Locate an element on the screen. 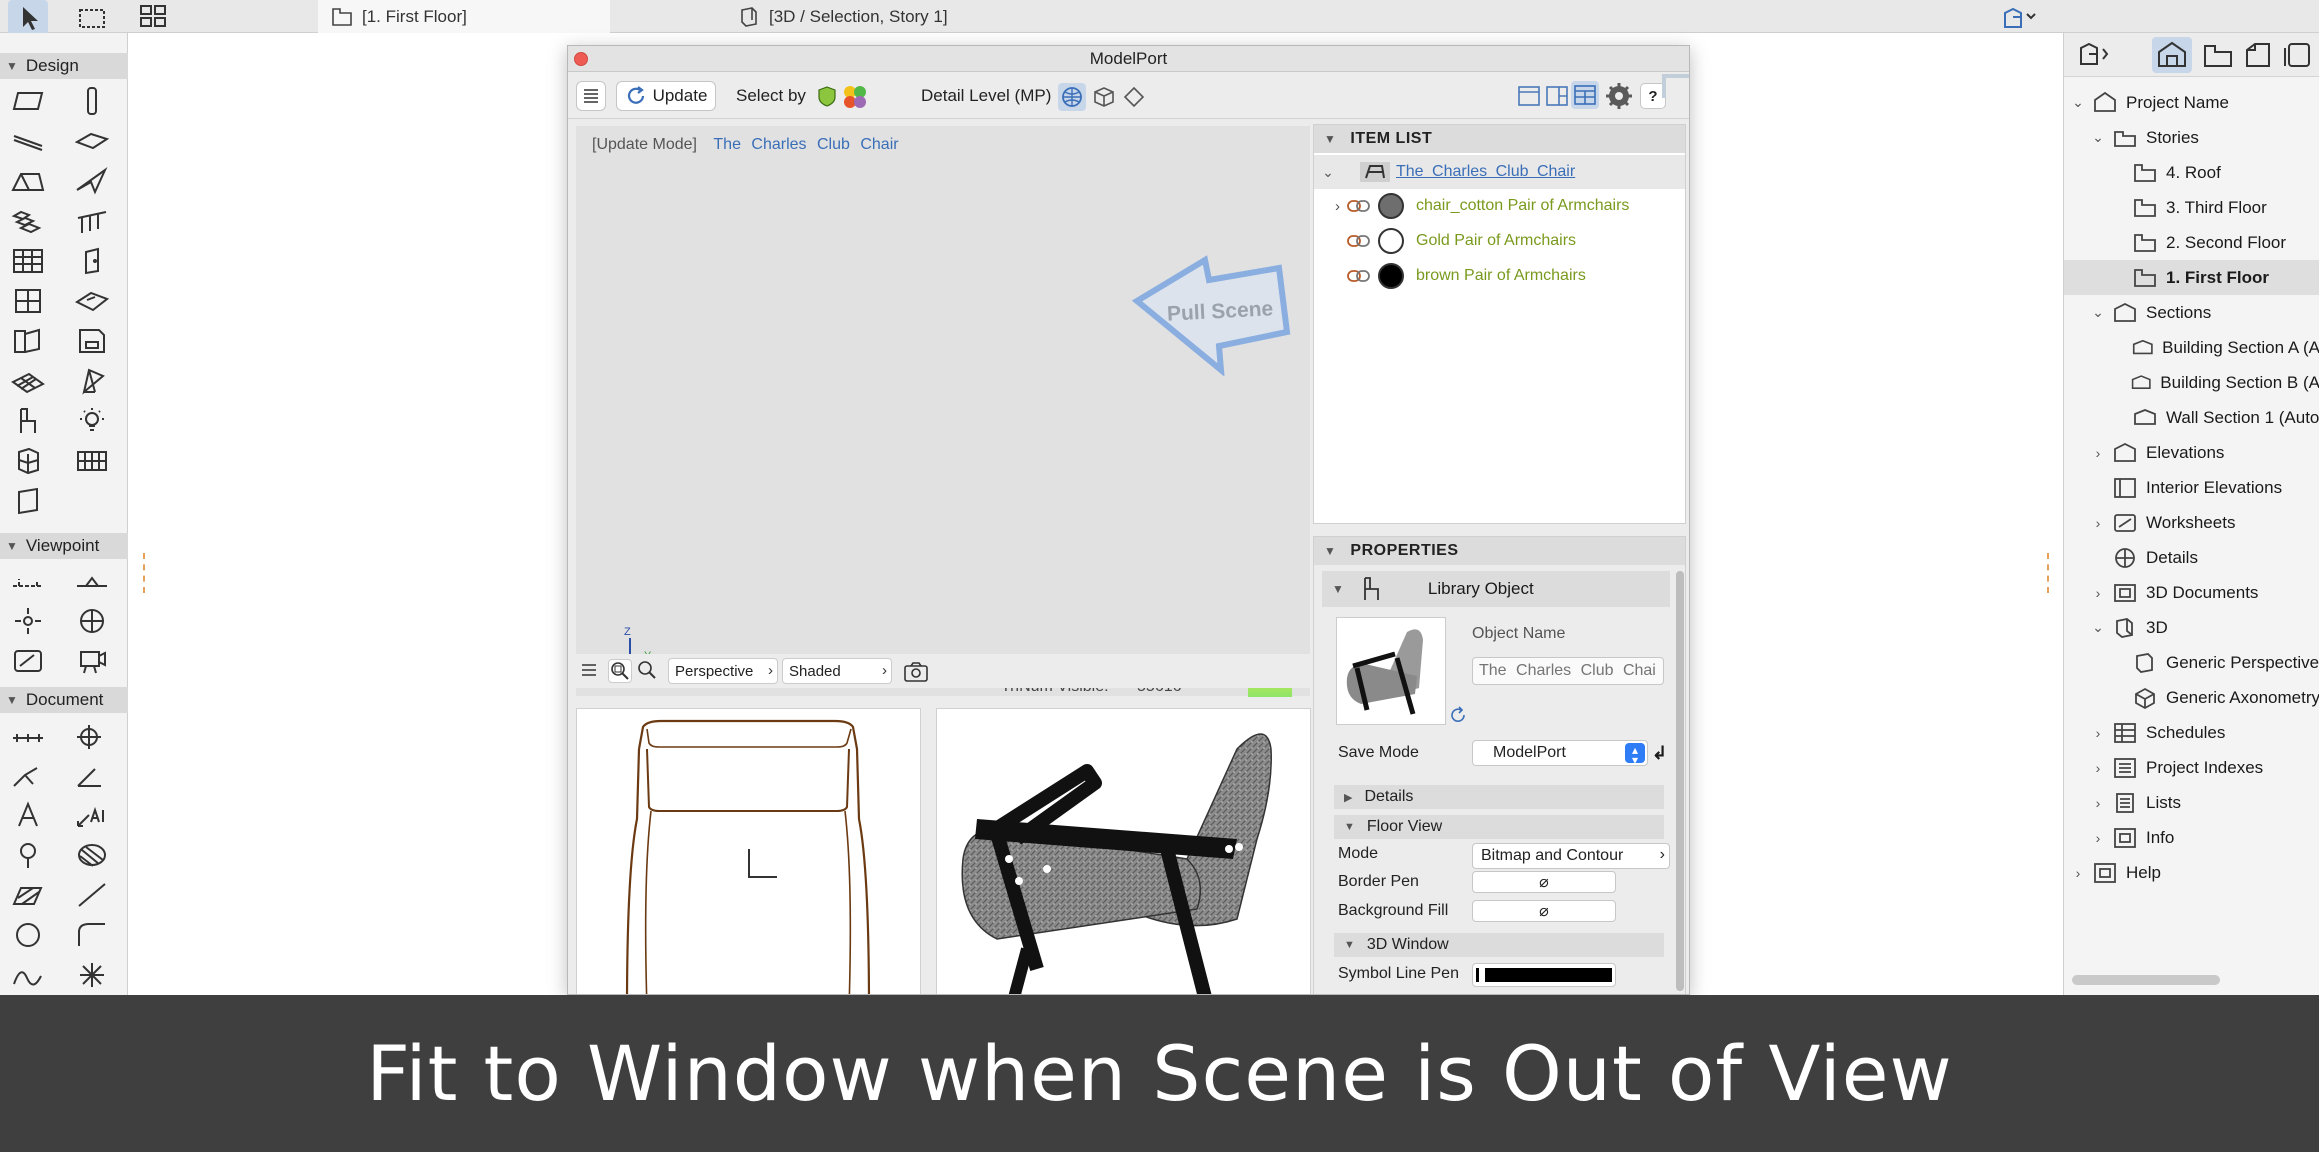  shell-tool is located at coordinates (92, 181).